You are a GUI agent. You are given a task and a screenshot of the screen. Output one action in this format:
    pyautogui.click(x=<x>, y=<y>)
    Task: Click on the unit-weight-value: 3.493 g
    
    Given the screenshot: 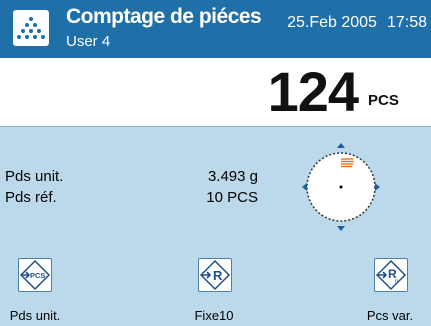 What is the action you would take?
    pyautogui.click(x=232, y=176)
    